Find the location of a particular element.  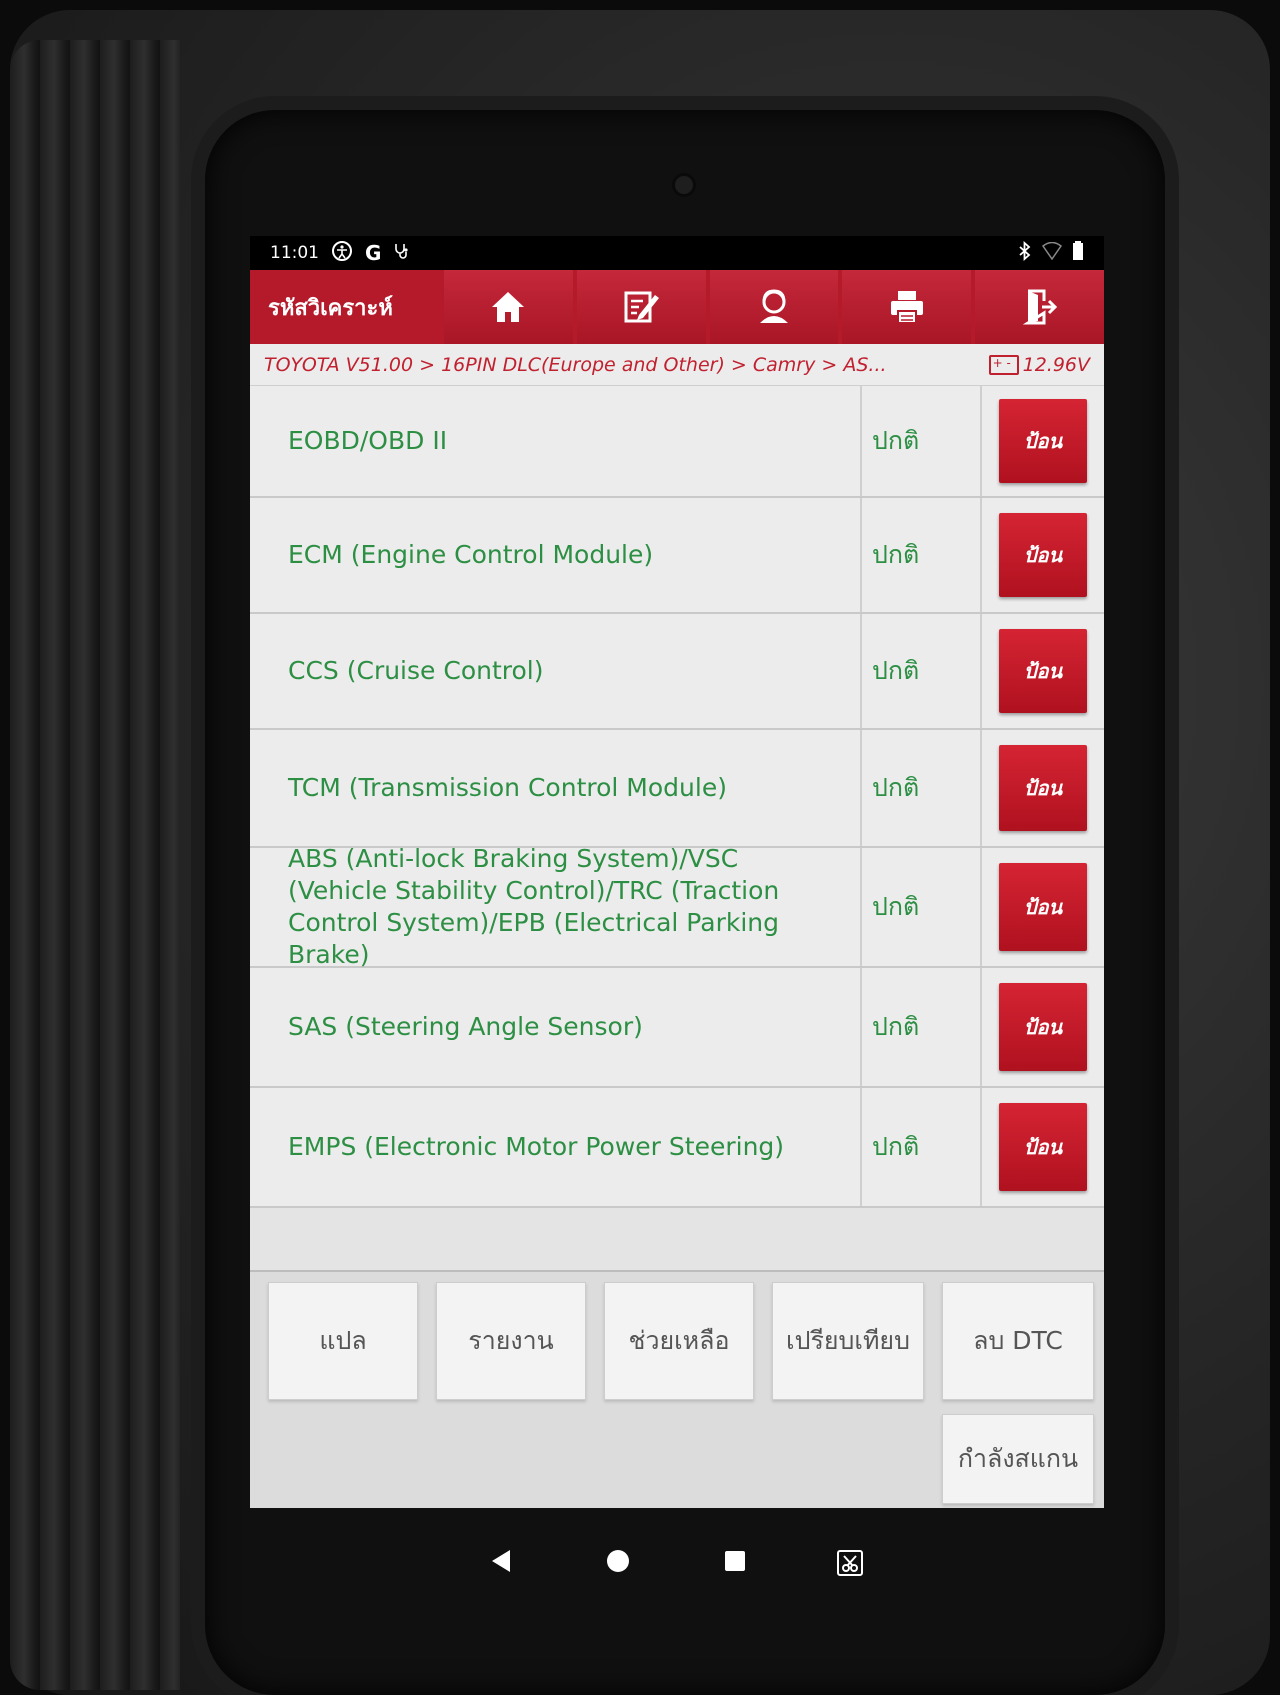

android-nav-bar is located at coordinates (677, 1558).